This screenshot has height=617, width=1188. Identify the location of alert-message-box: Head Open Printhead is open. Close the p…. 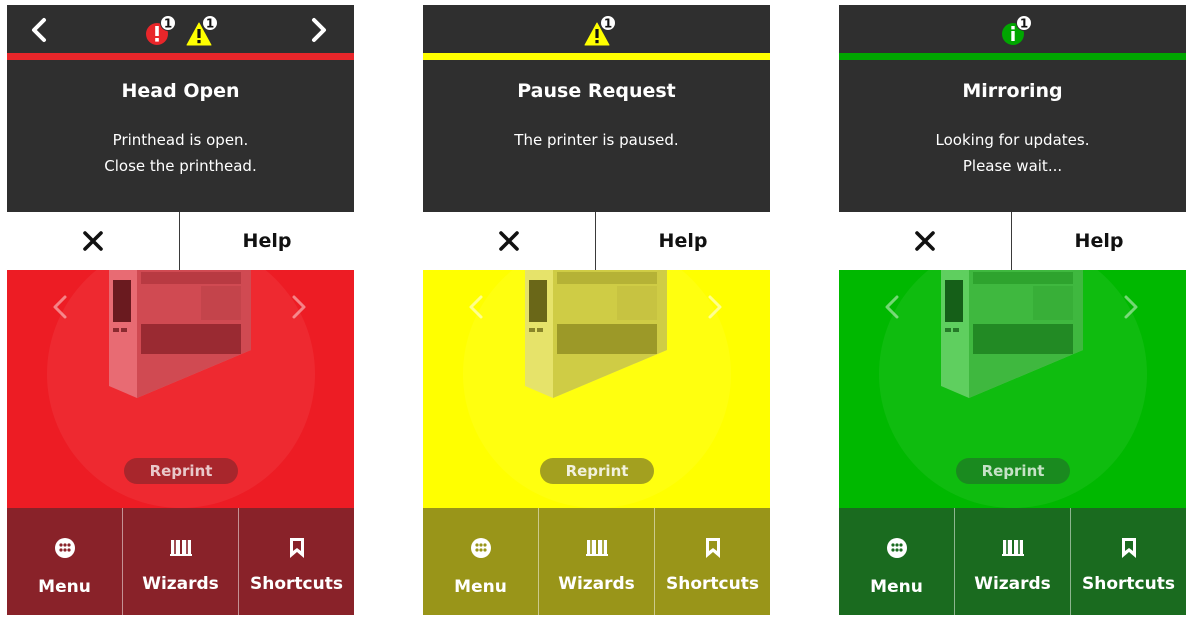
(180, 136).